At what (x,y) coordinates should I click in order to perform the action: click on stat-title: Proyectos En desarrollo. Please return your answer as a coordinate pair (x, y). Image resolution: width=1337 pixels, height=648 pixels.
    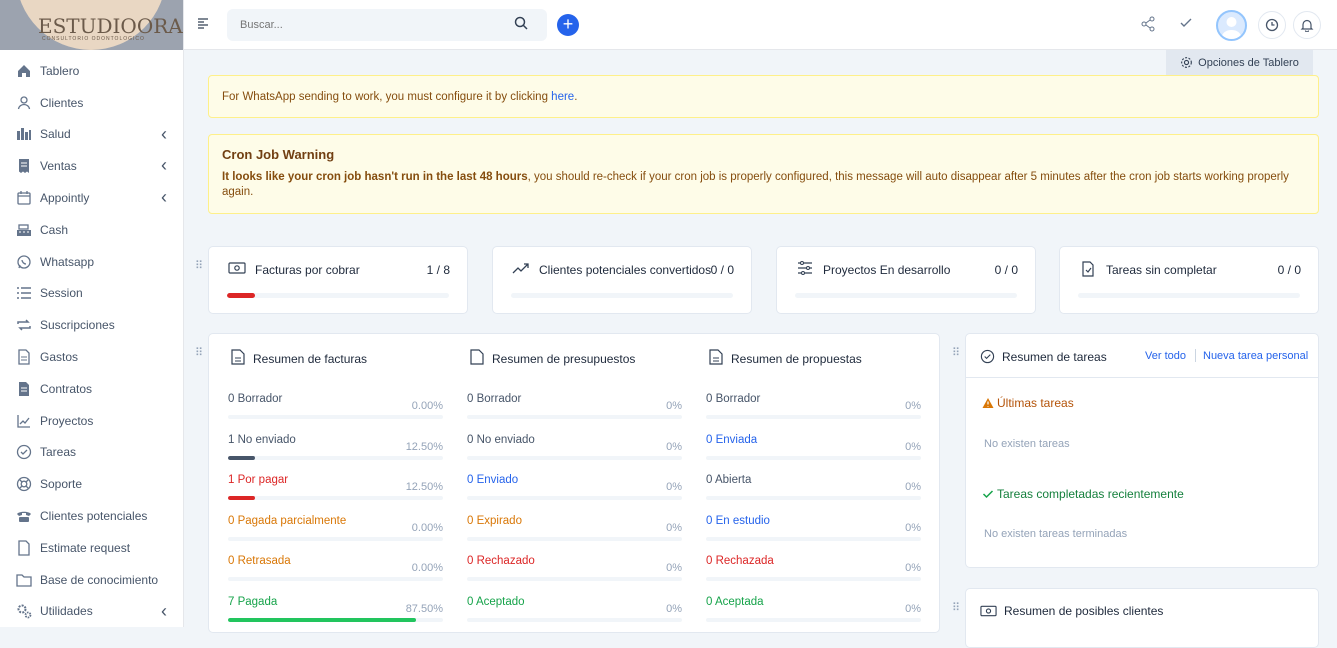
    Looking at the image, I should click on (887, 270).